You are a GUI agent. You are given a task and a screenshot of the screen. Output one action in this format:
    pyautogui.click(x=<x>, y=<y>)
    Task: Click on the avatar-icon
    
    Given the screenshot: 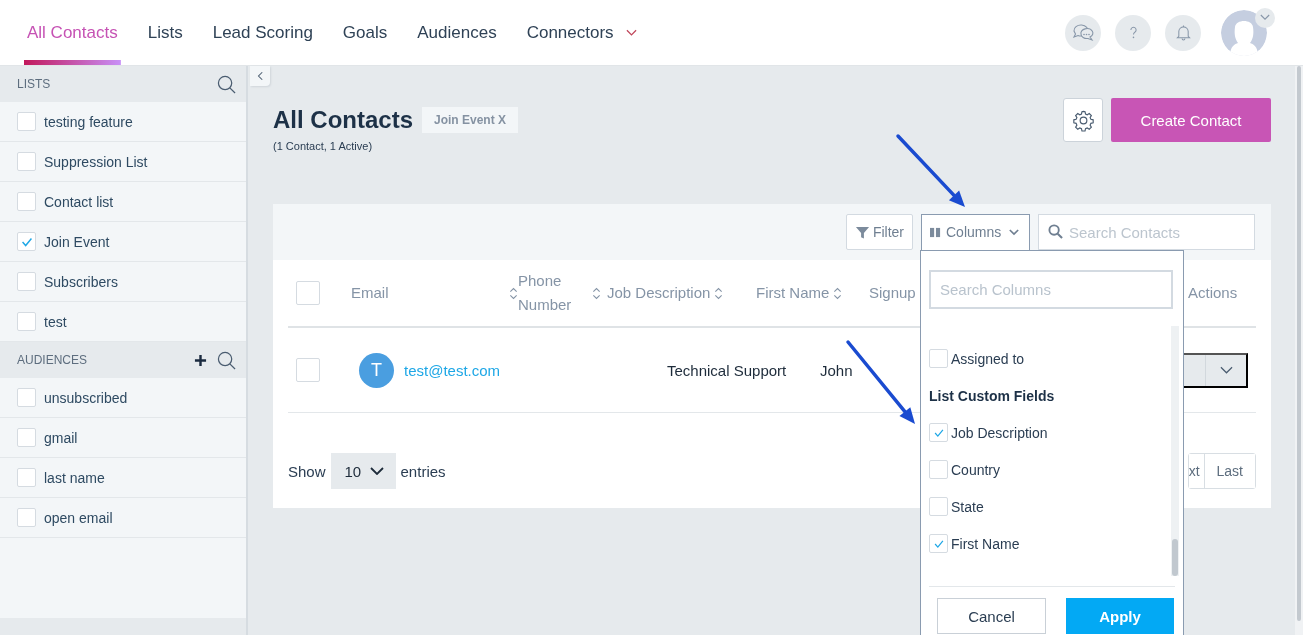 What is the action you would take?
    pyautogui.click(x=1244, y=32)
    